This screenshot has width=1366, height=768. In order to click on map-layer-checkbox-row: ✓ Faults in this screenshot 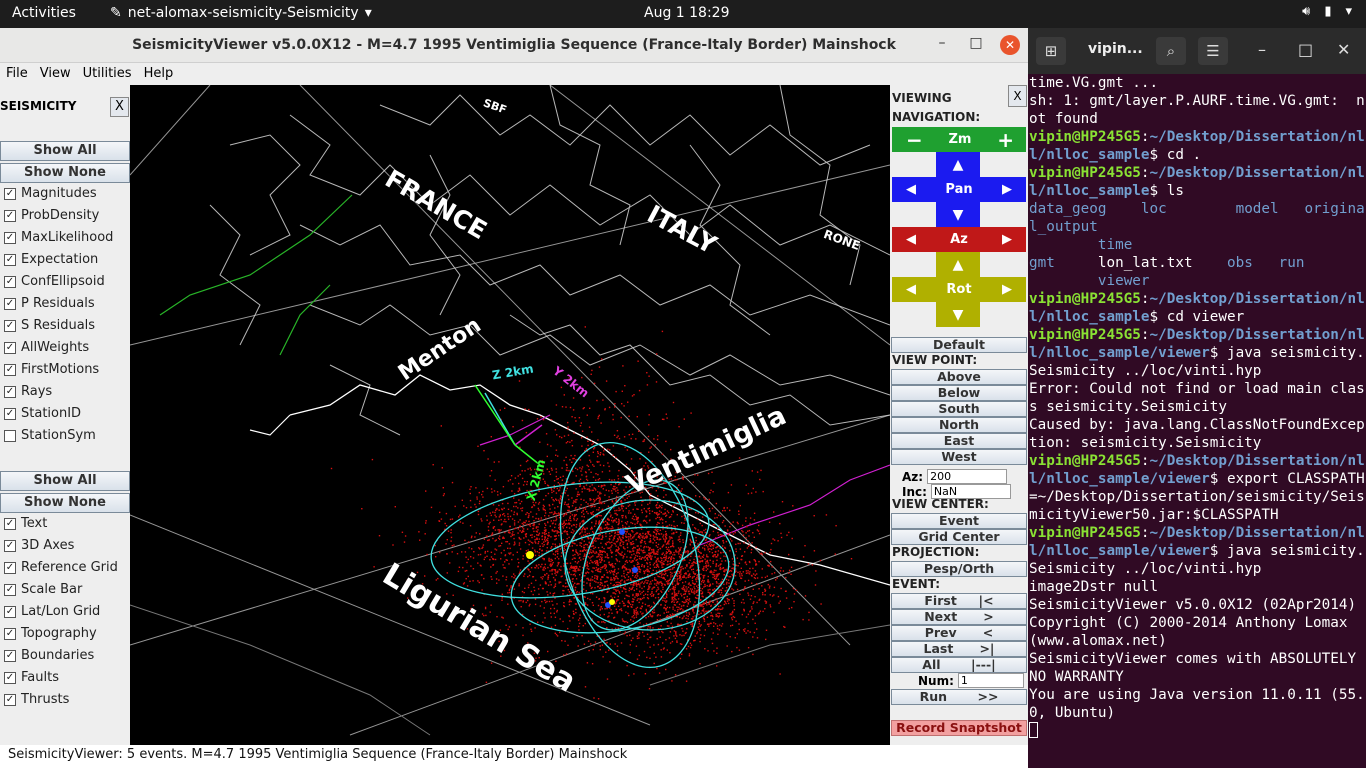, I will do `click(31, 677)`.